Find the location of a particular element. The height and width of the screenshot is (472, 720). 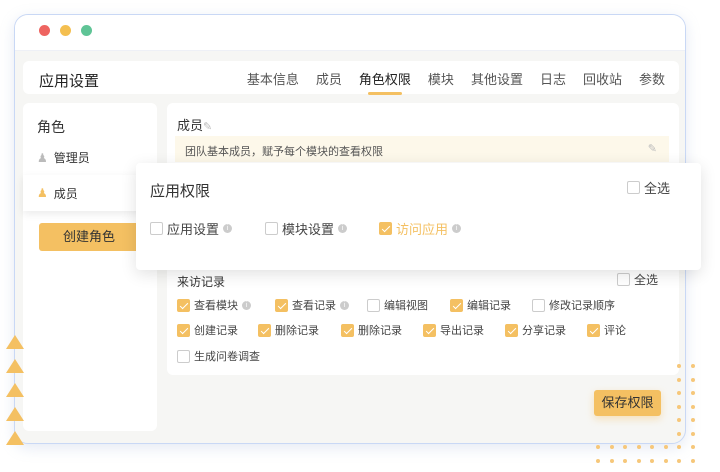

permission-checkbox: 创建记录 is located at coordinates (207, 330).